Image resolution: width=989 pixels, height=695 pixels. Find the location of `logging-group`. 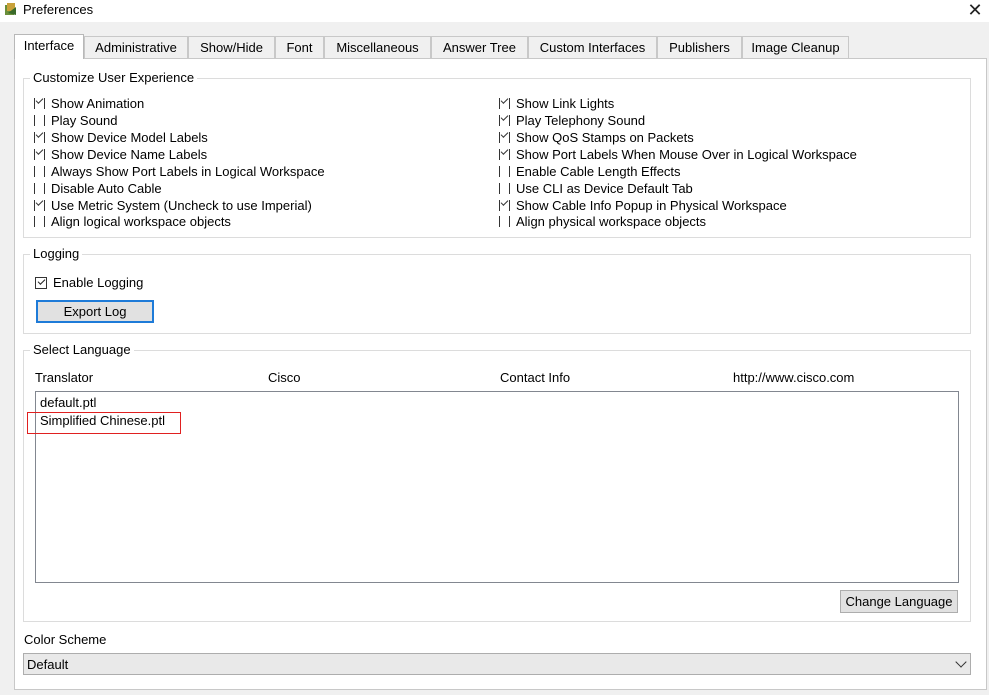

logging-group is located at coordinates (497, 294).